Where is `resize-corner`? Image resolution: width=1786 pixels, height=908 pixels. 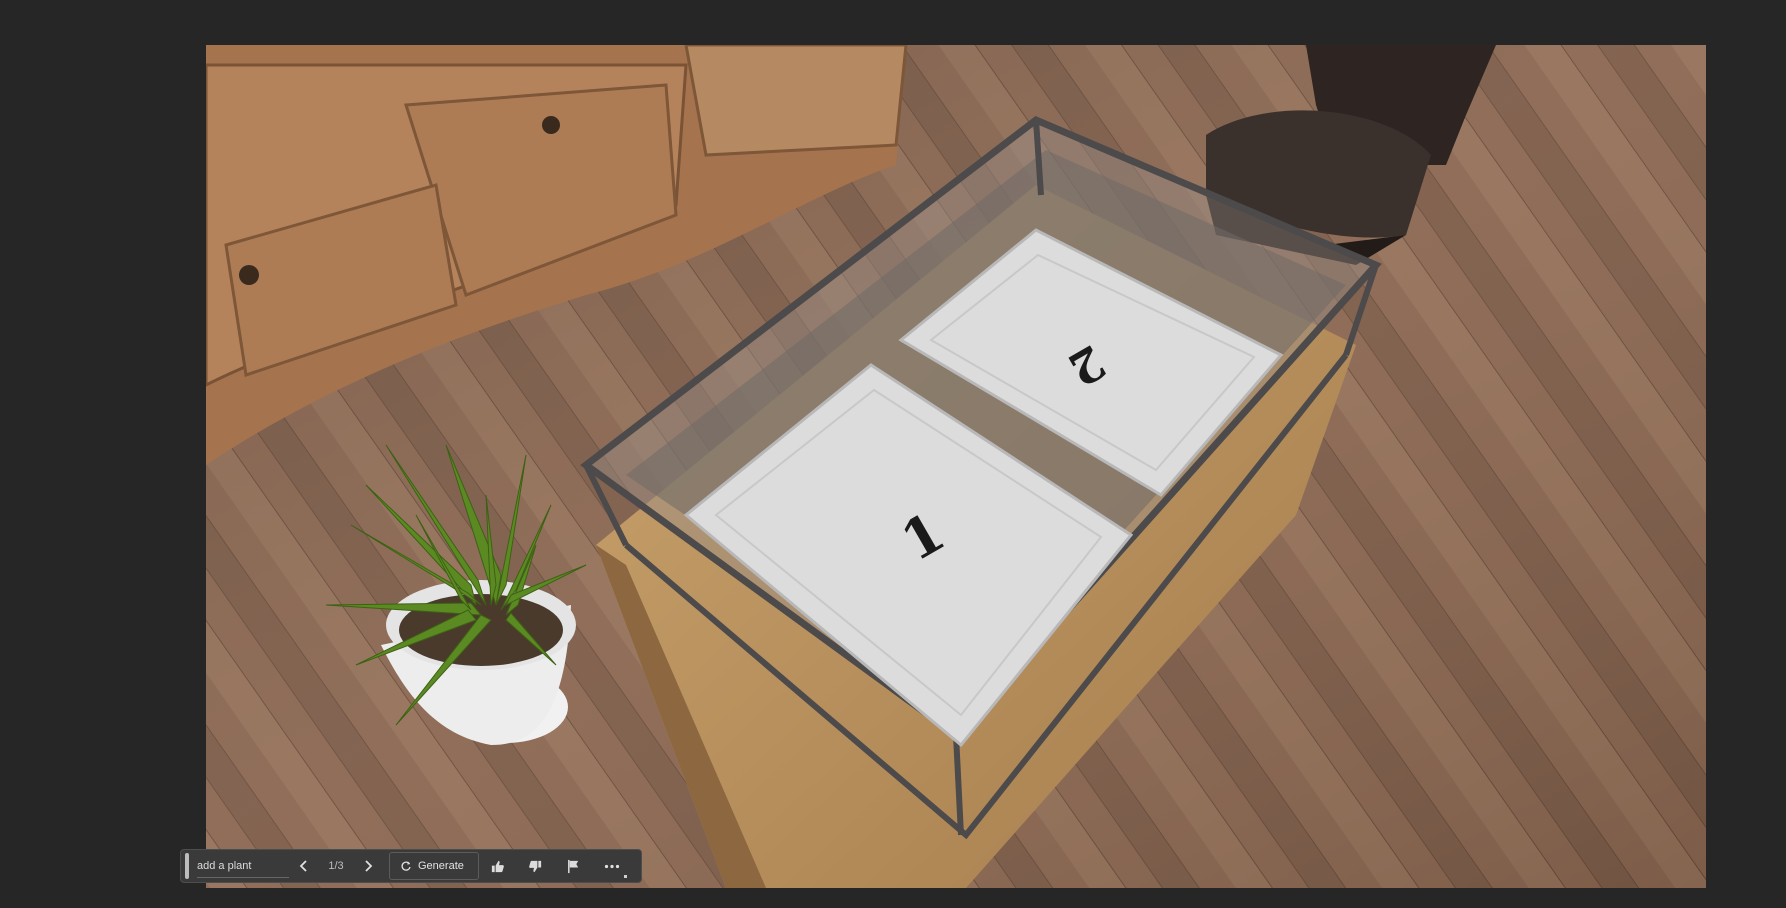
resize-corner is located at coordinates (625, 876).